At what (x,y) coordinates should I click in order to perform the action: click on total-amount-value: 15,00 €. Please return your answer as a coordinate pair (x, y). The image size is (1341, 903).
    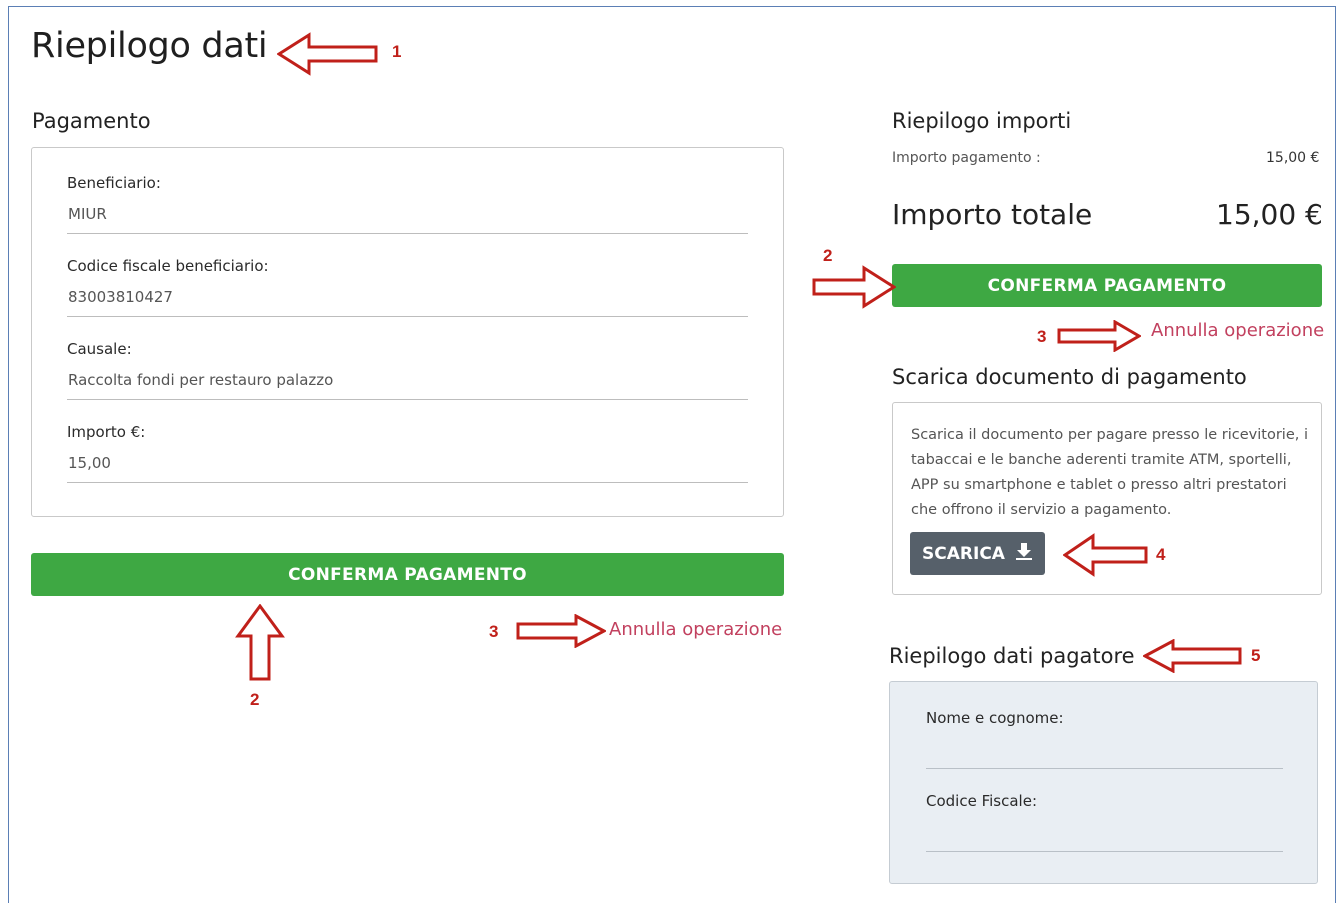
    Looking at the image, I should click on (1269, 214).